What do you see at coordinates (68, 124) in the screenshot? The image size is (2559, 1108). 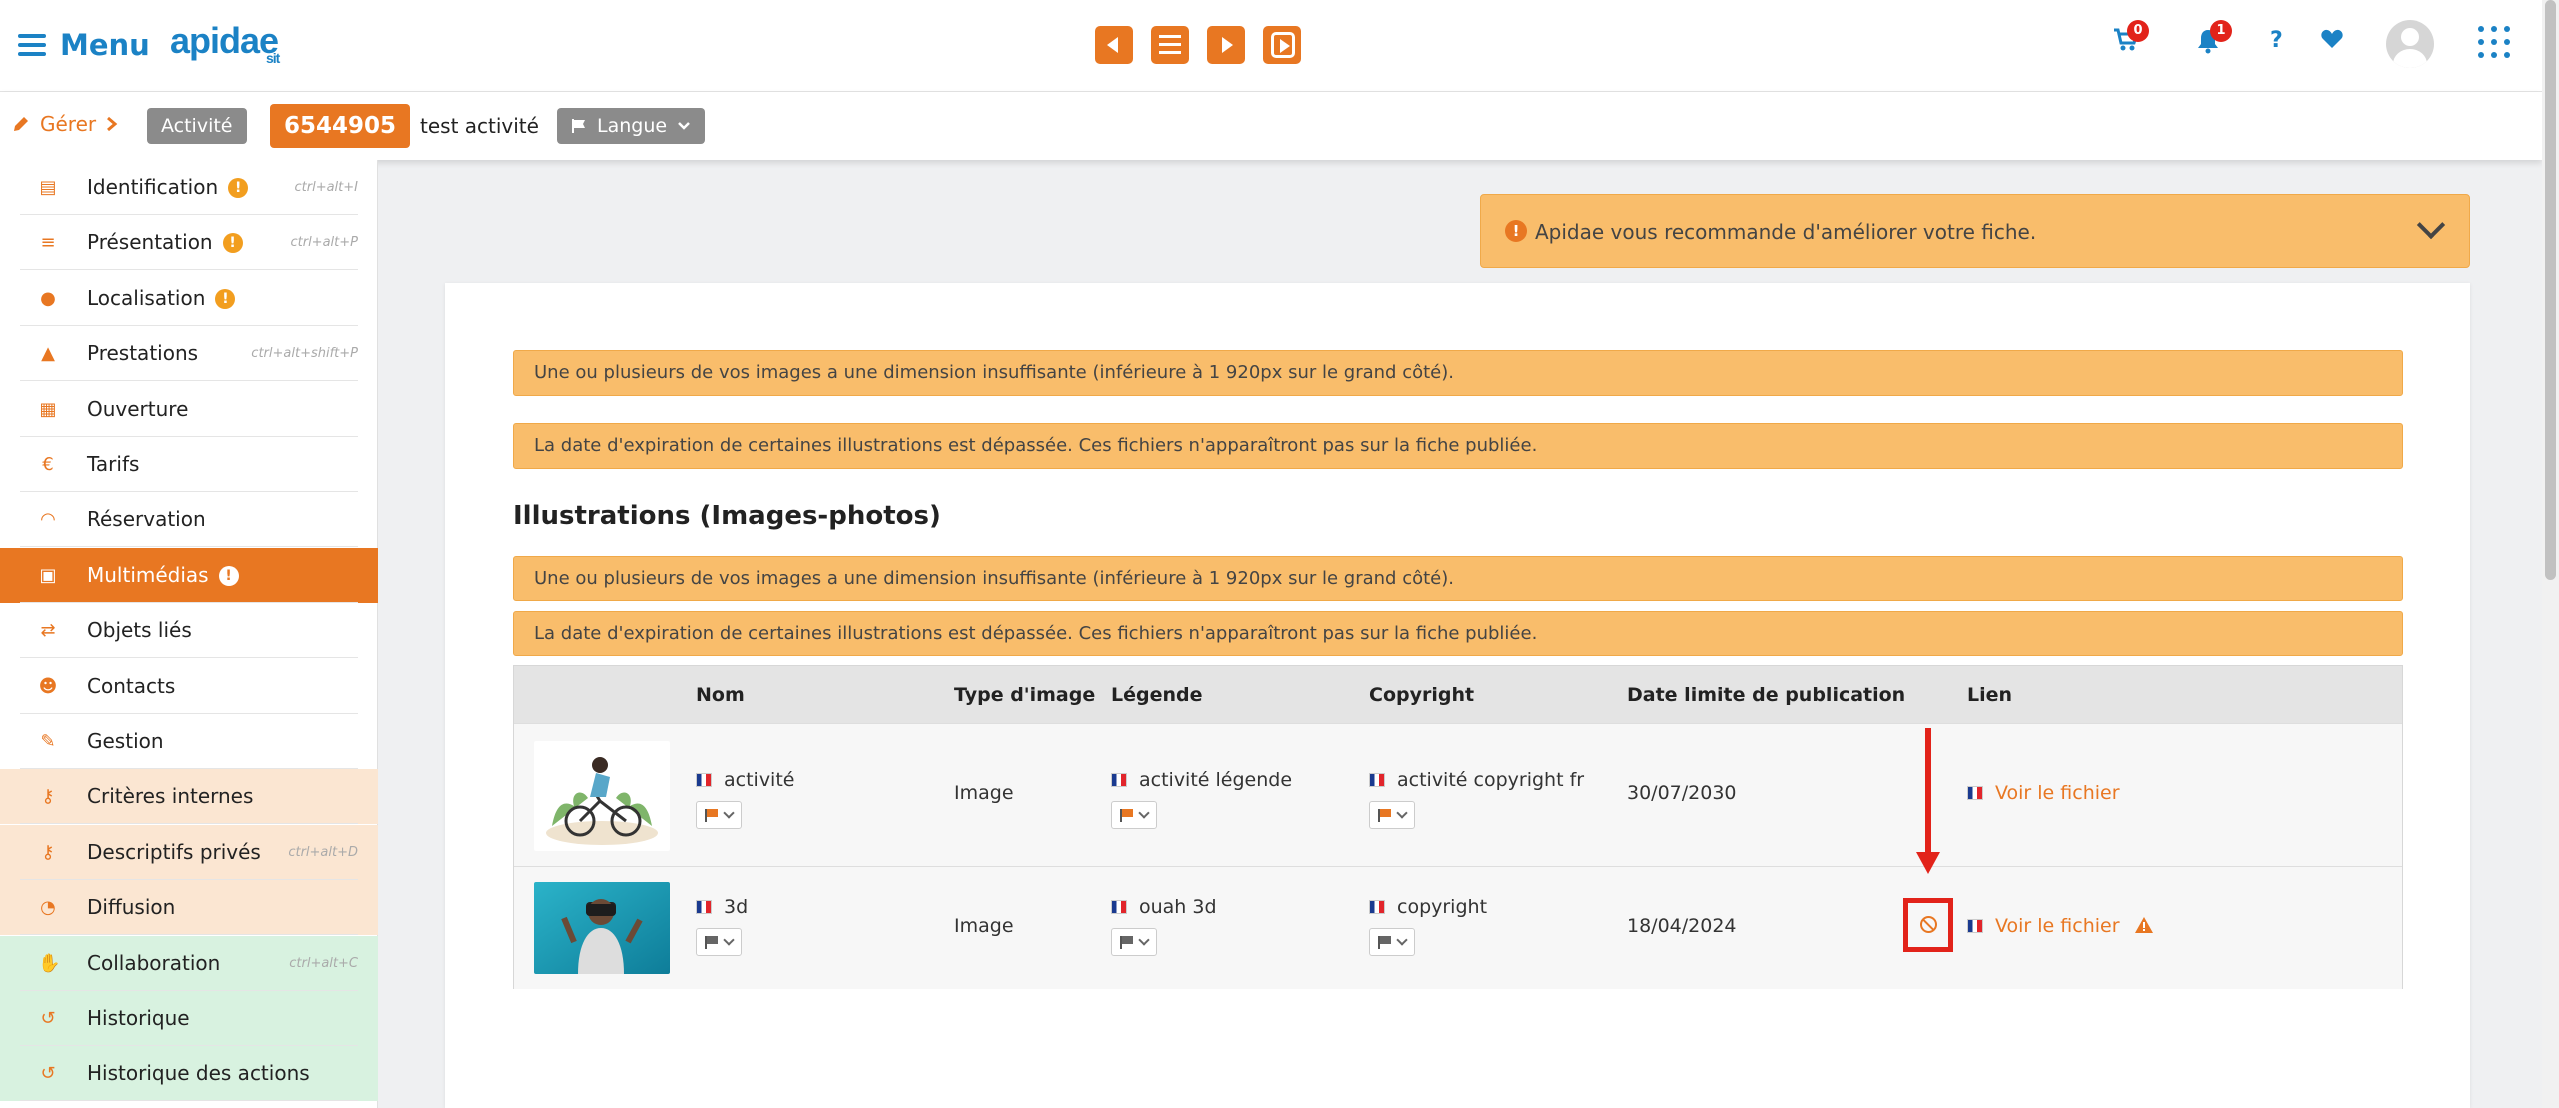 I see `gerer-label: Gérer` at bounding box center [68, 124].